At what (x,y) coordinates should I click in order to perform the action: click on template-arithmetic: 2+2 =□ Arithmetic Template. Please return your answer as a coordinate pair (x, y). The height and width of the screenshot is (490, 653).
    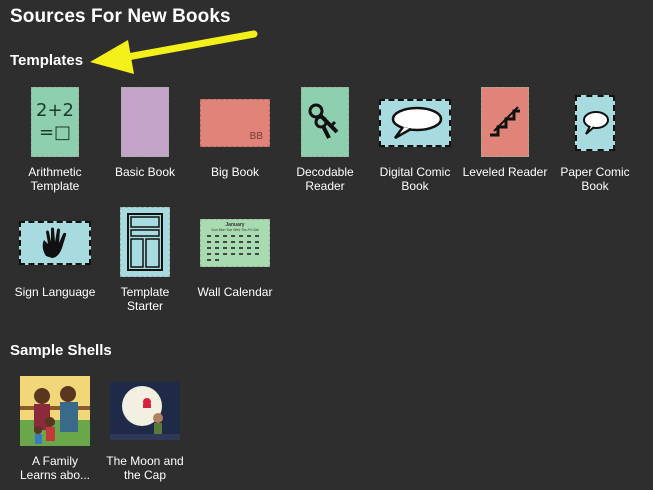
    Looking at the image, I should click on (55, 140).